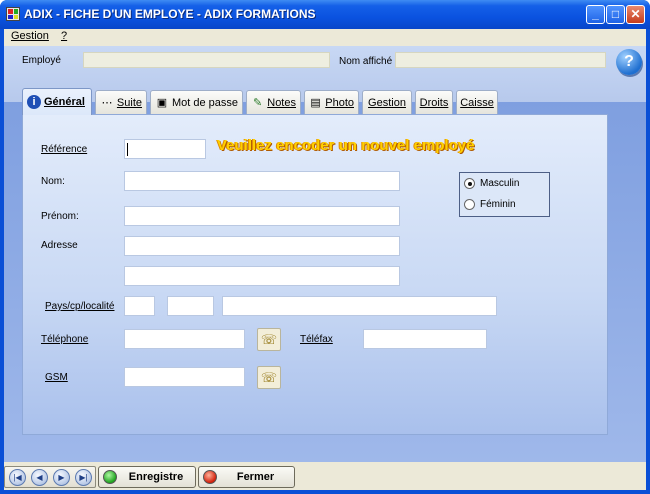 The width and height of the screenshot is (650, 494). I want to click on localite-input, so click(359, 306).